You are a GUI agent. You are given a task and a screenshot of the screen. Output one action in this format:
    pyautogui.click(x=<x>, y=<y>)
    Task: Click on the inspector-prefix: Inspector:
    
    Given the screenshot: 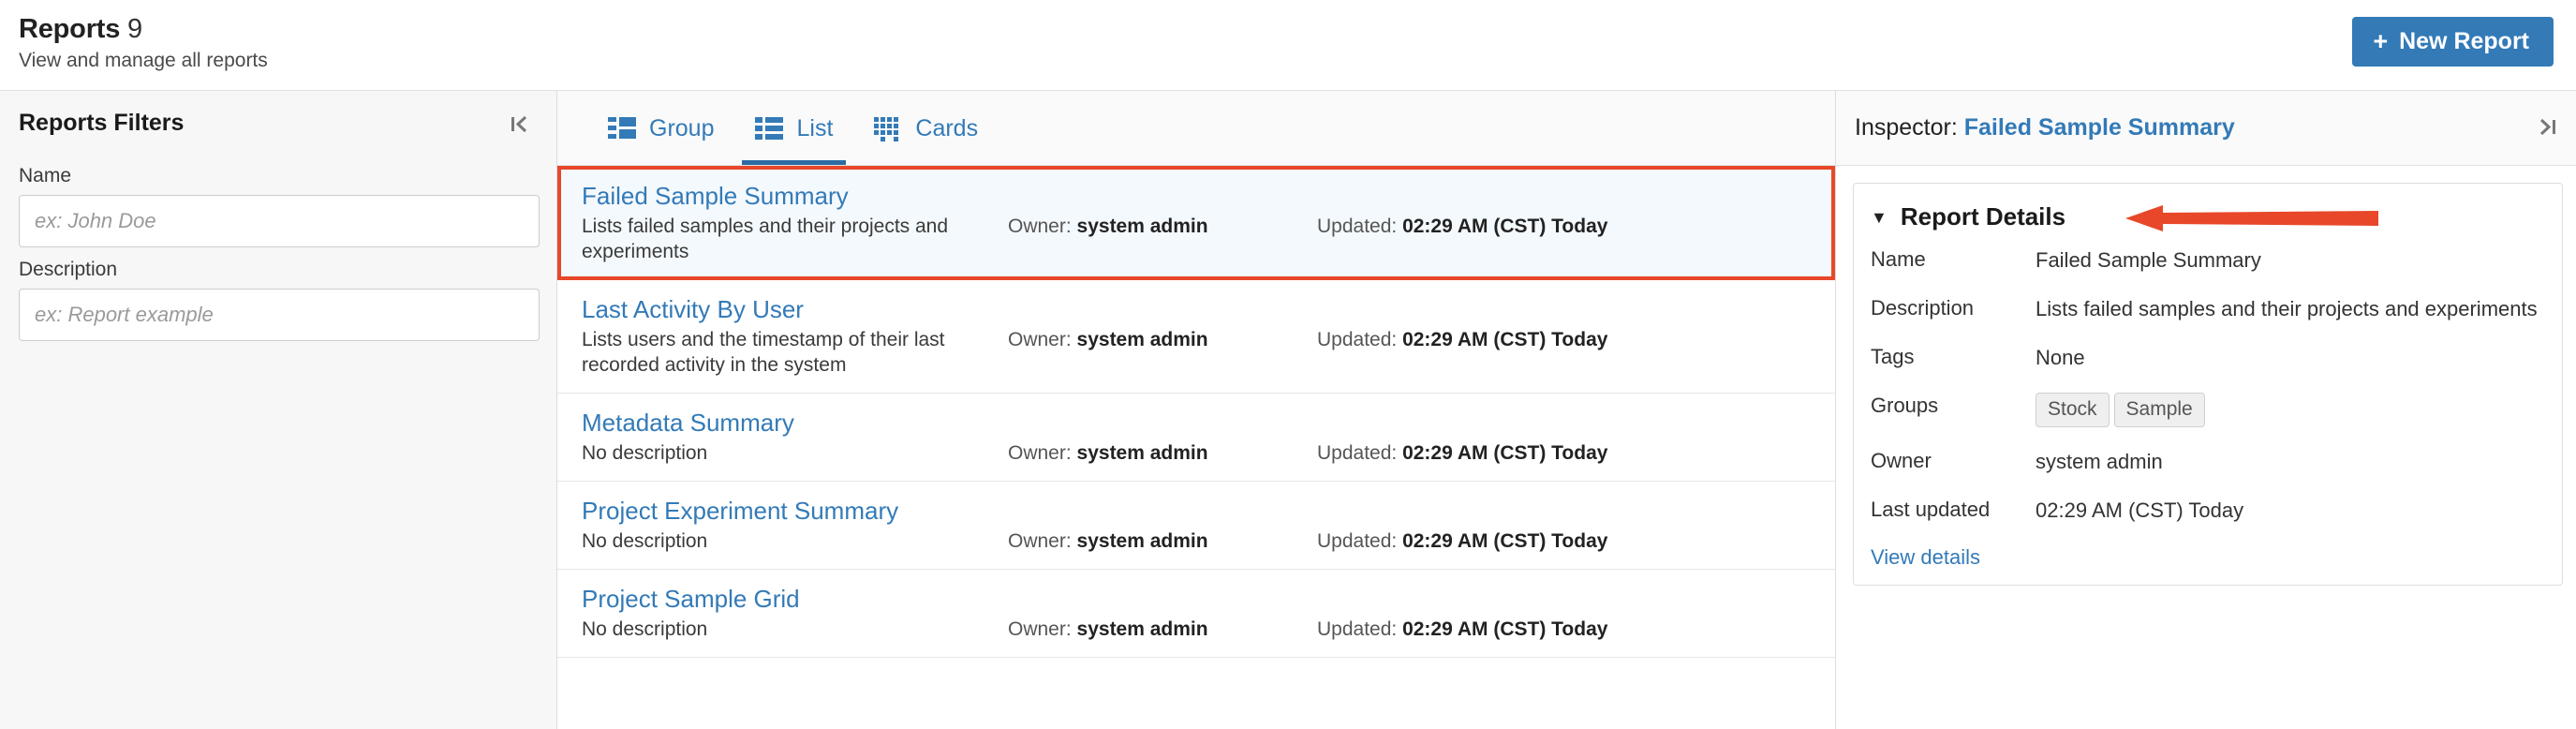 What is the action you would take?
    pyautogui.click(x=1906, y=128)
    